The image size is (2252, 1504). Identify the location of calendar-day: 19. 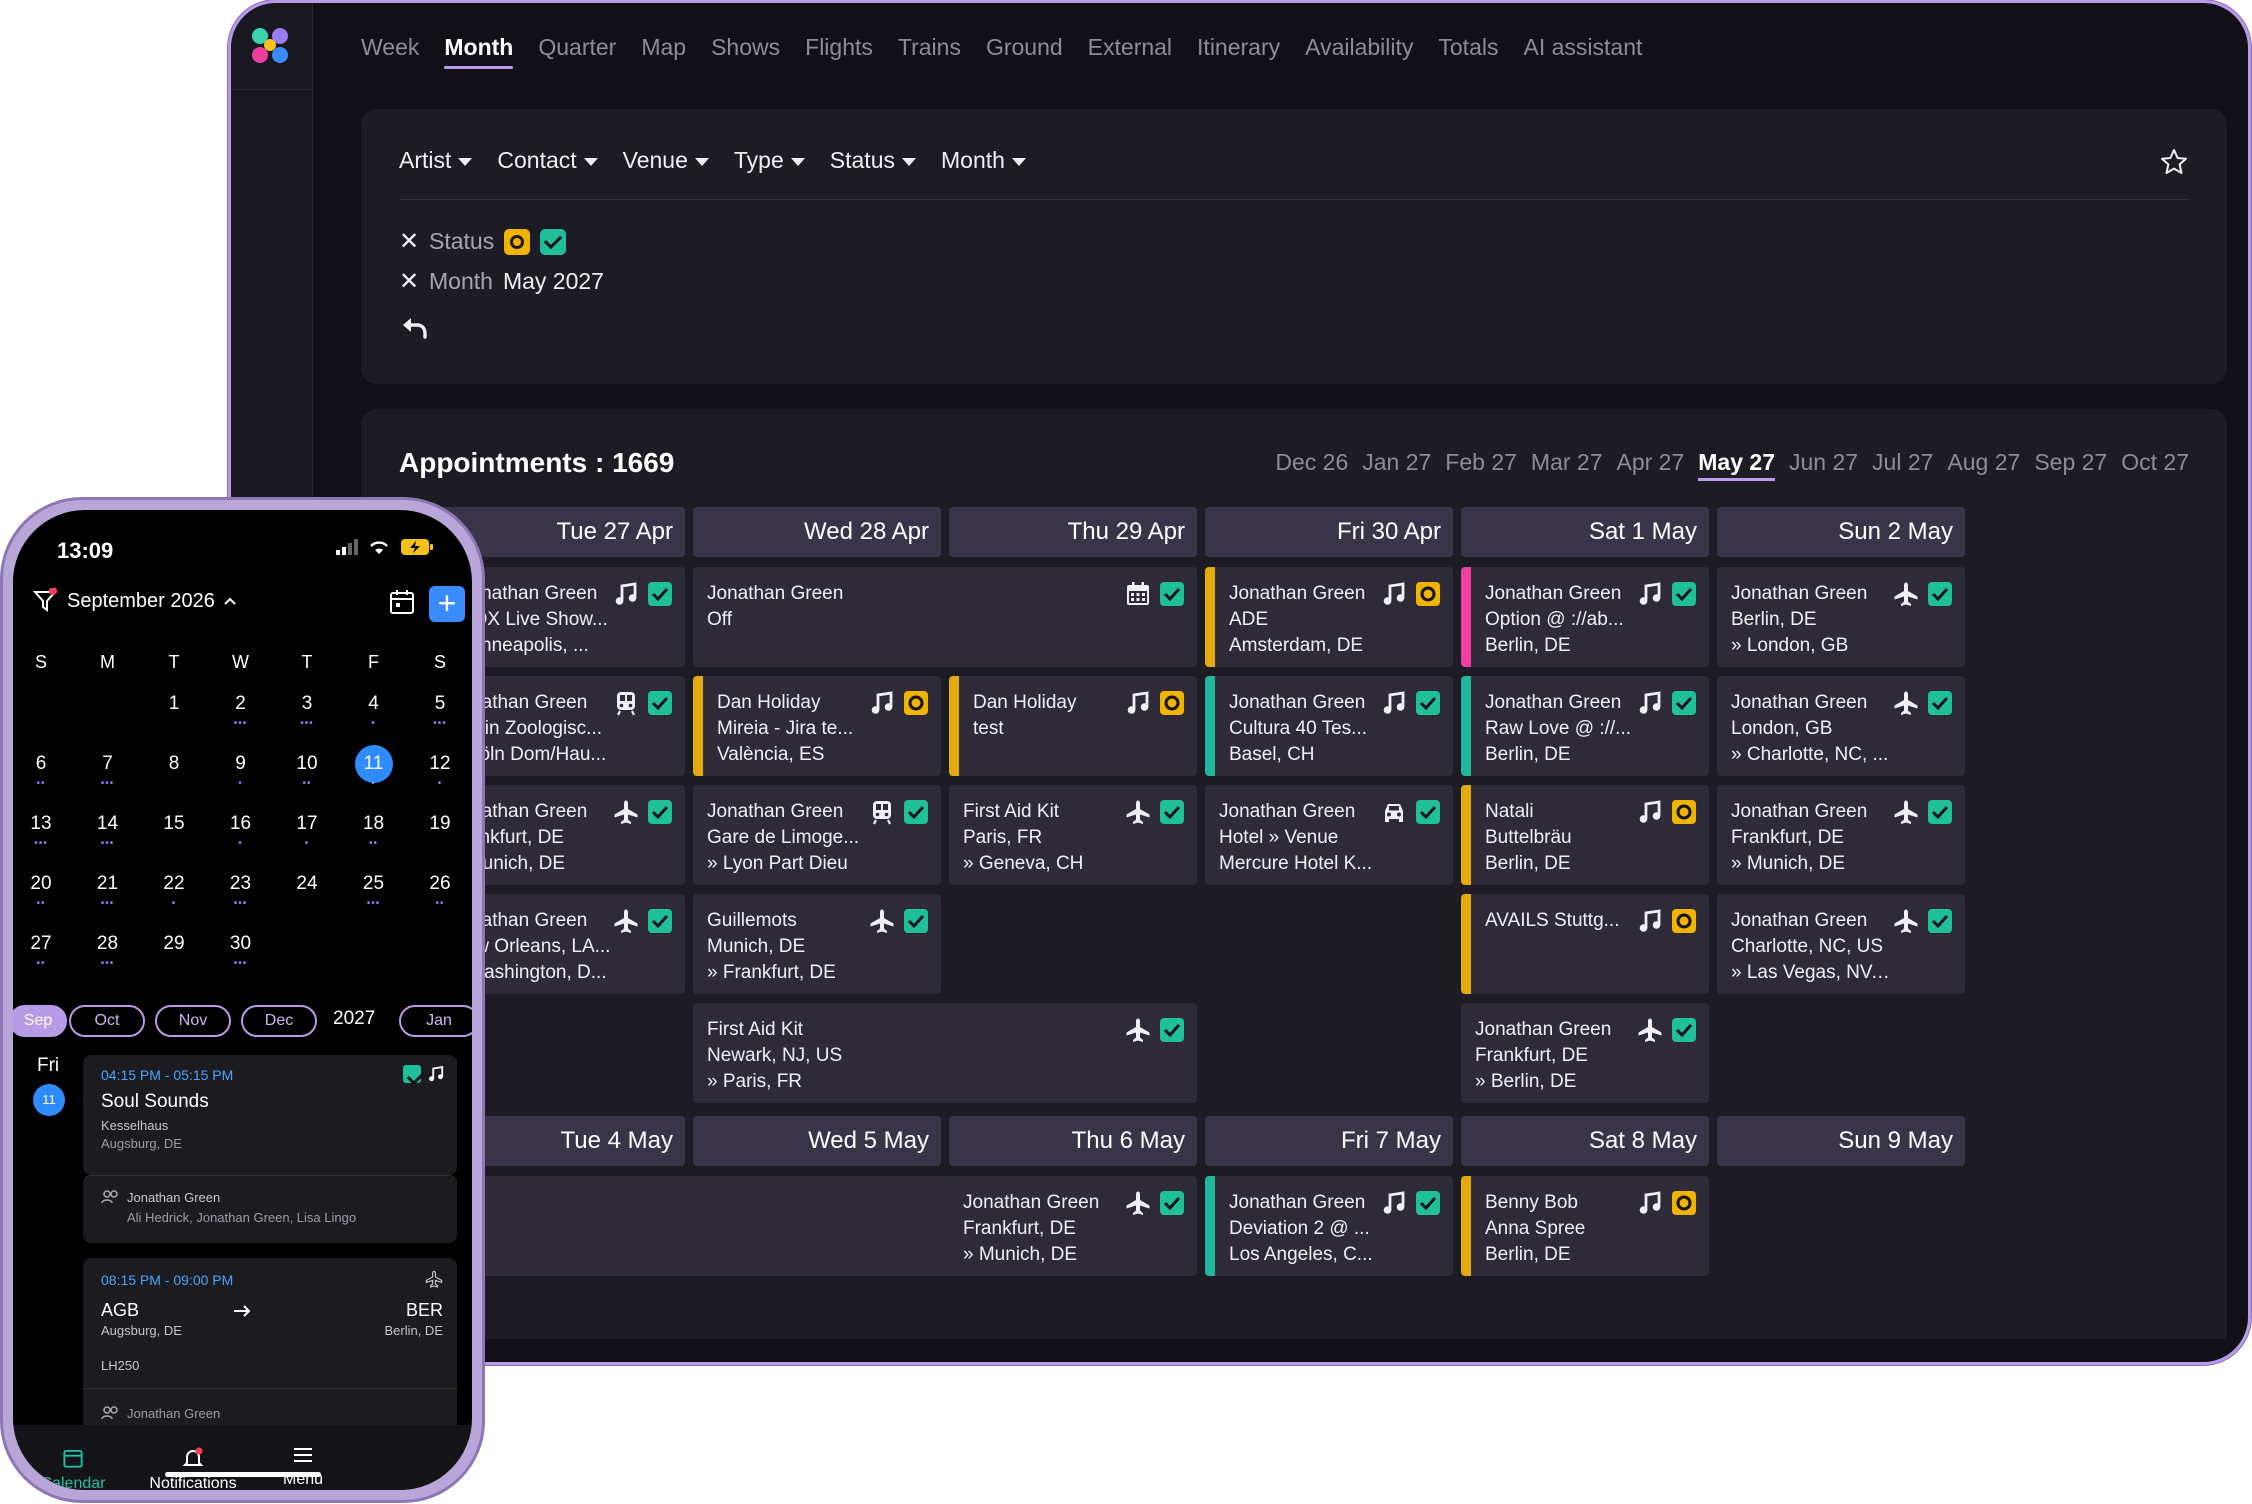
(440, 824).